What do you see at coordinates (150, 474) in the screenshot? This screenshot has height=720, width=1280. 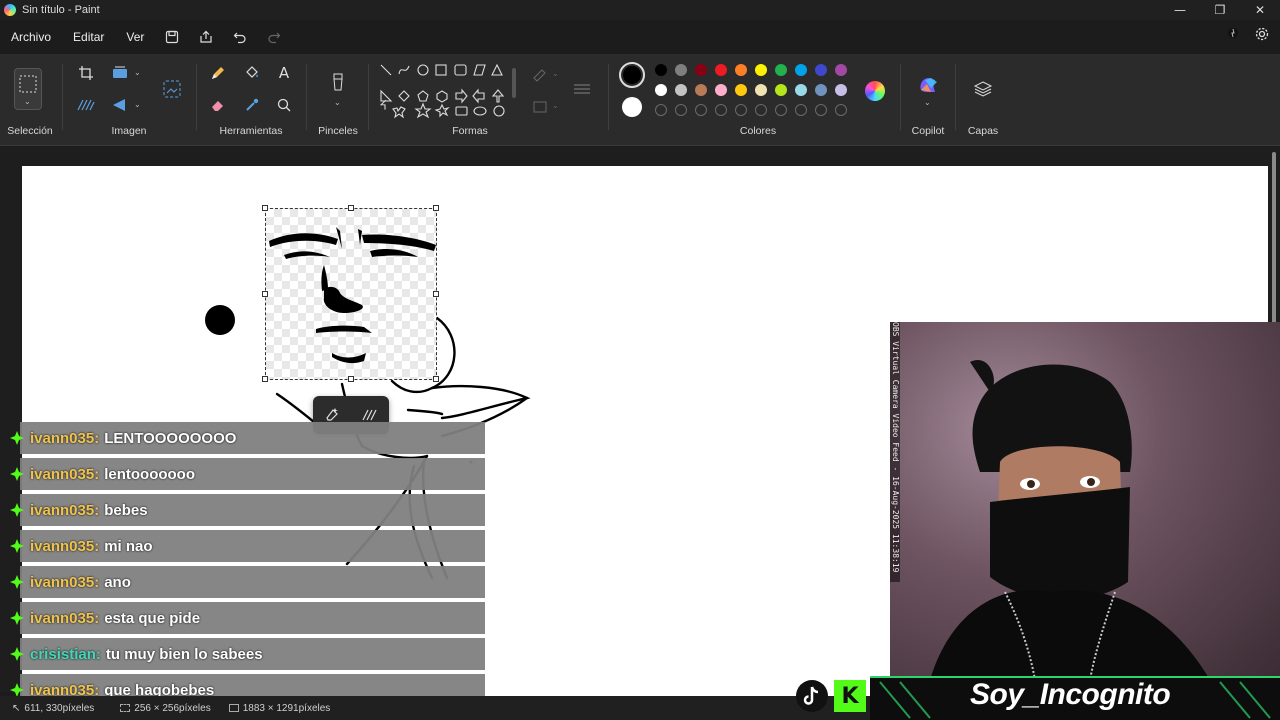 I see `chat-text: lentooooooo` at bounding box center [150, 474].